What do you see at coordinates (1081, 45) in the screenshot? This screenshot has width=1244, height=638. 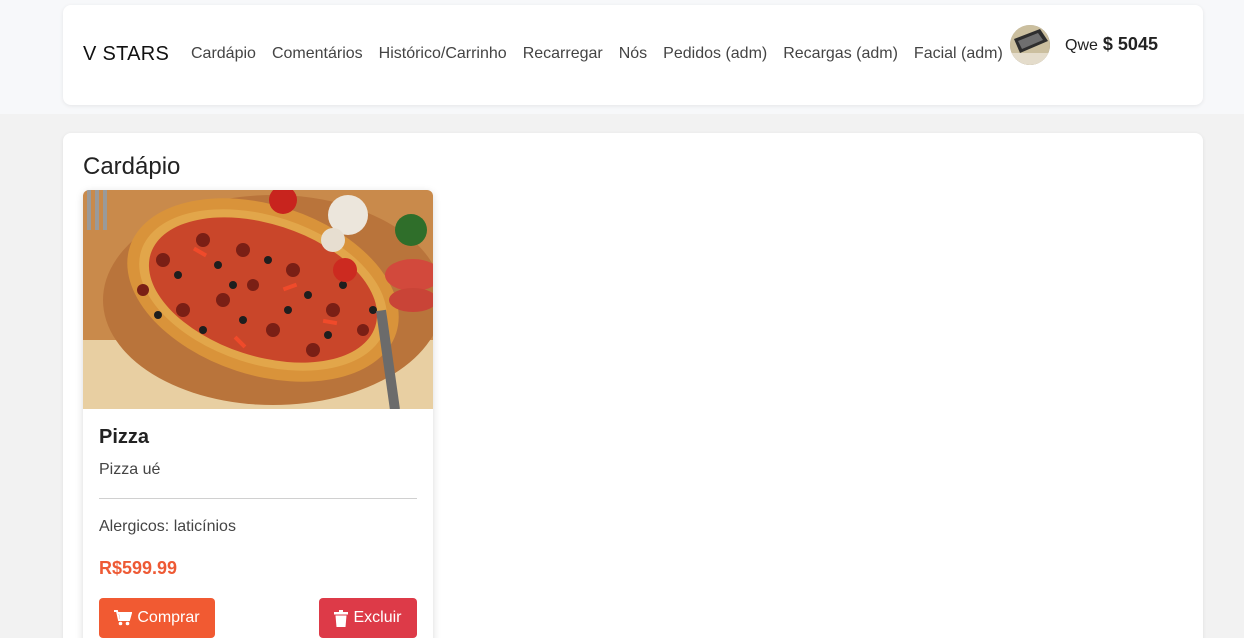 I see `user-name: Qwe` at bounding box center [1081, 45].